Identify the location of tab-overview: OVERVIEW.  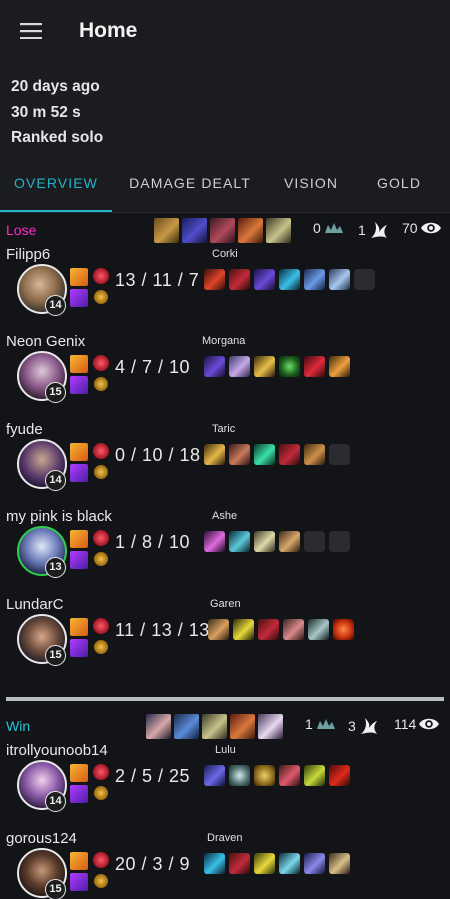
(56, 186).